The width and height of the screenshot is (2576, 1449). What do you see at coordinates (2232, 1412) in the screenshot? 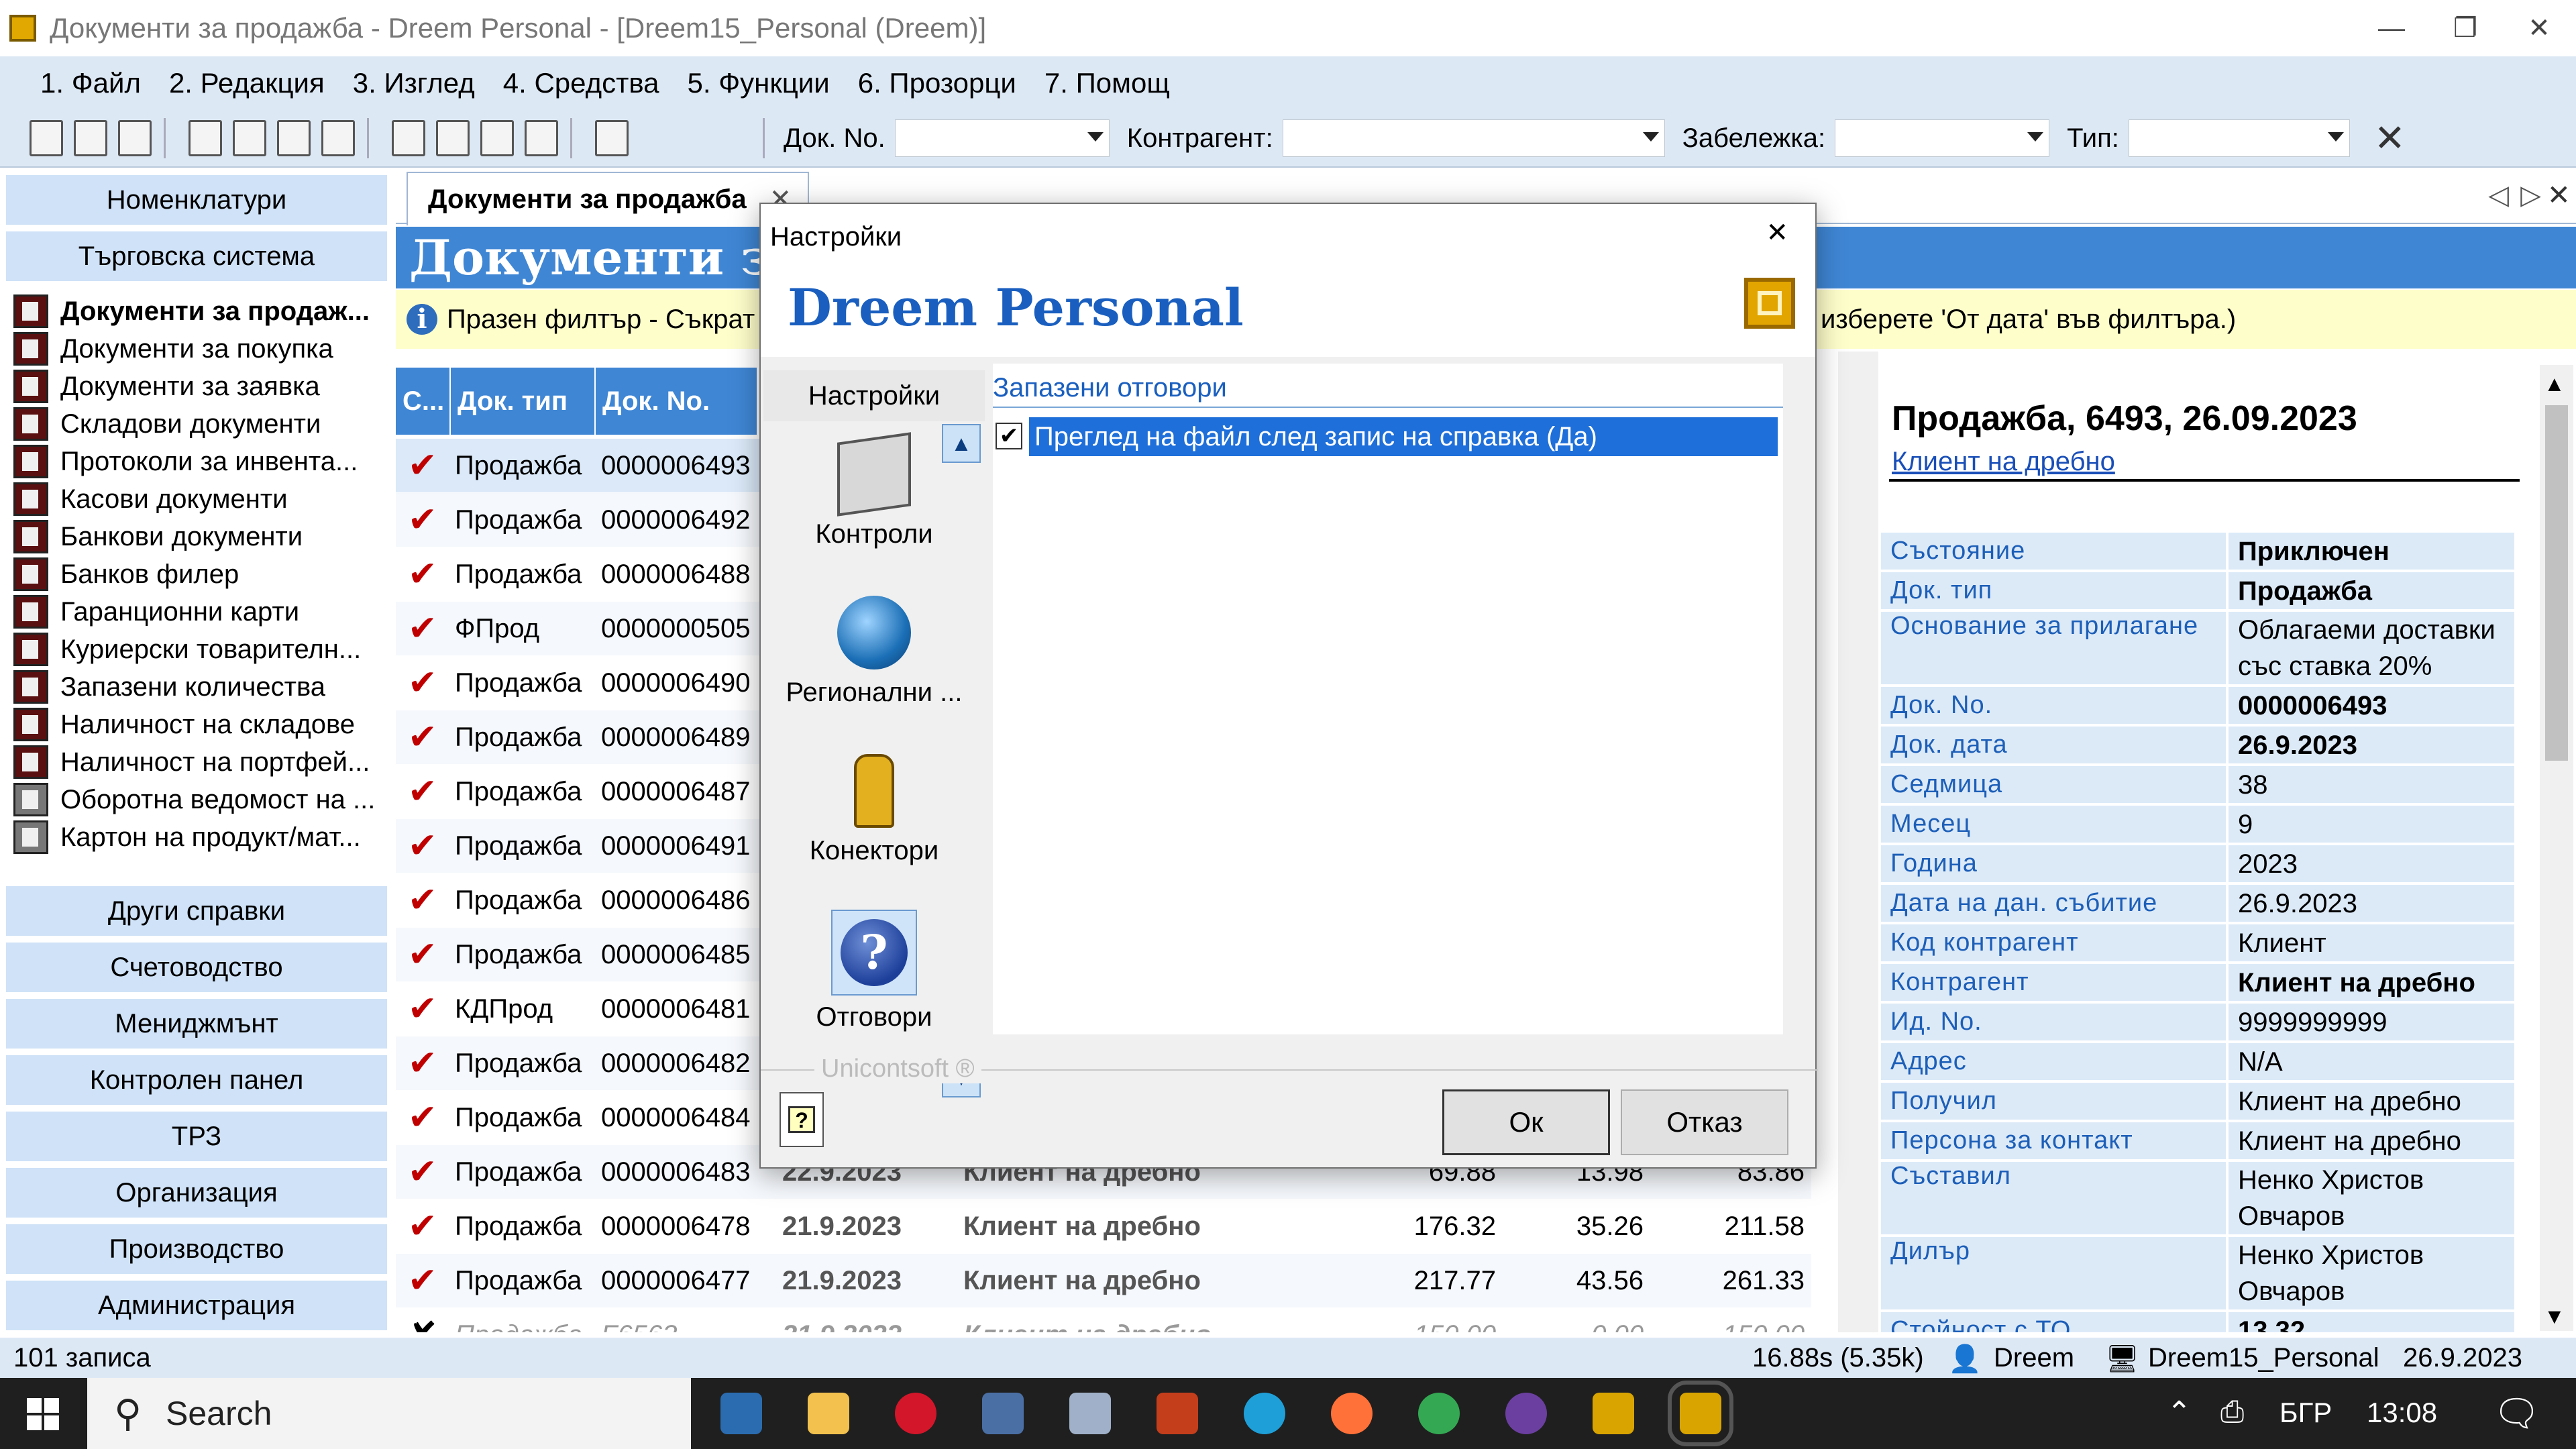
I see `tray-camera-icon: ⎙` at bounding box center [2232, 1412].